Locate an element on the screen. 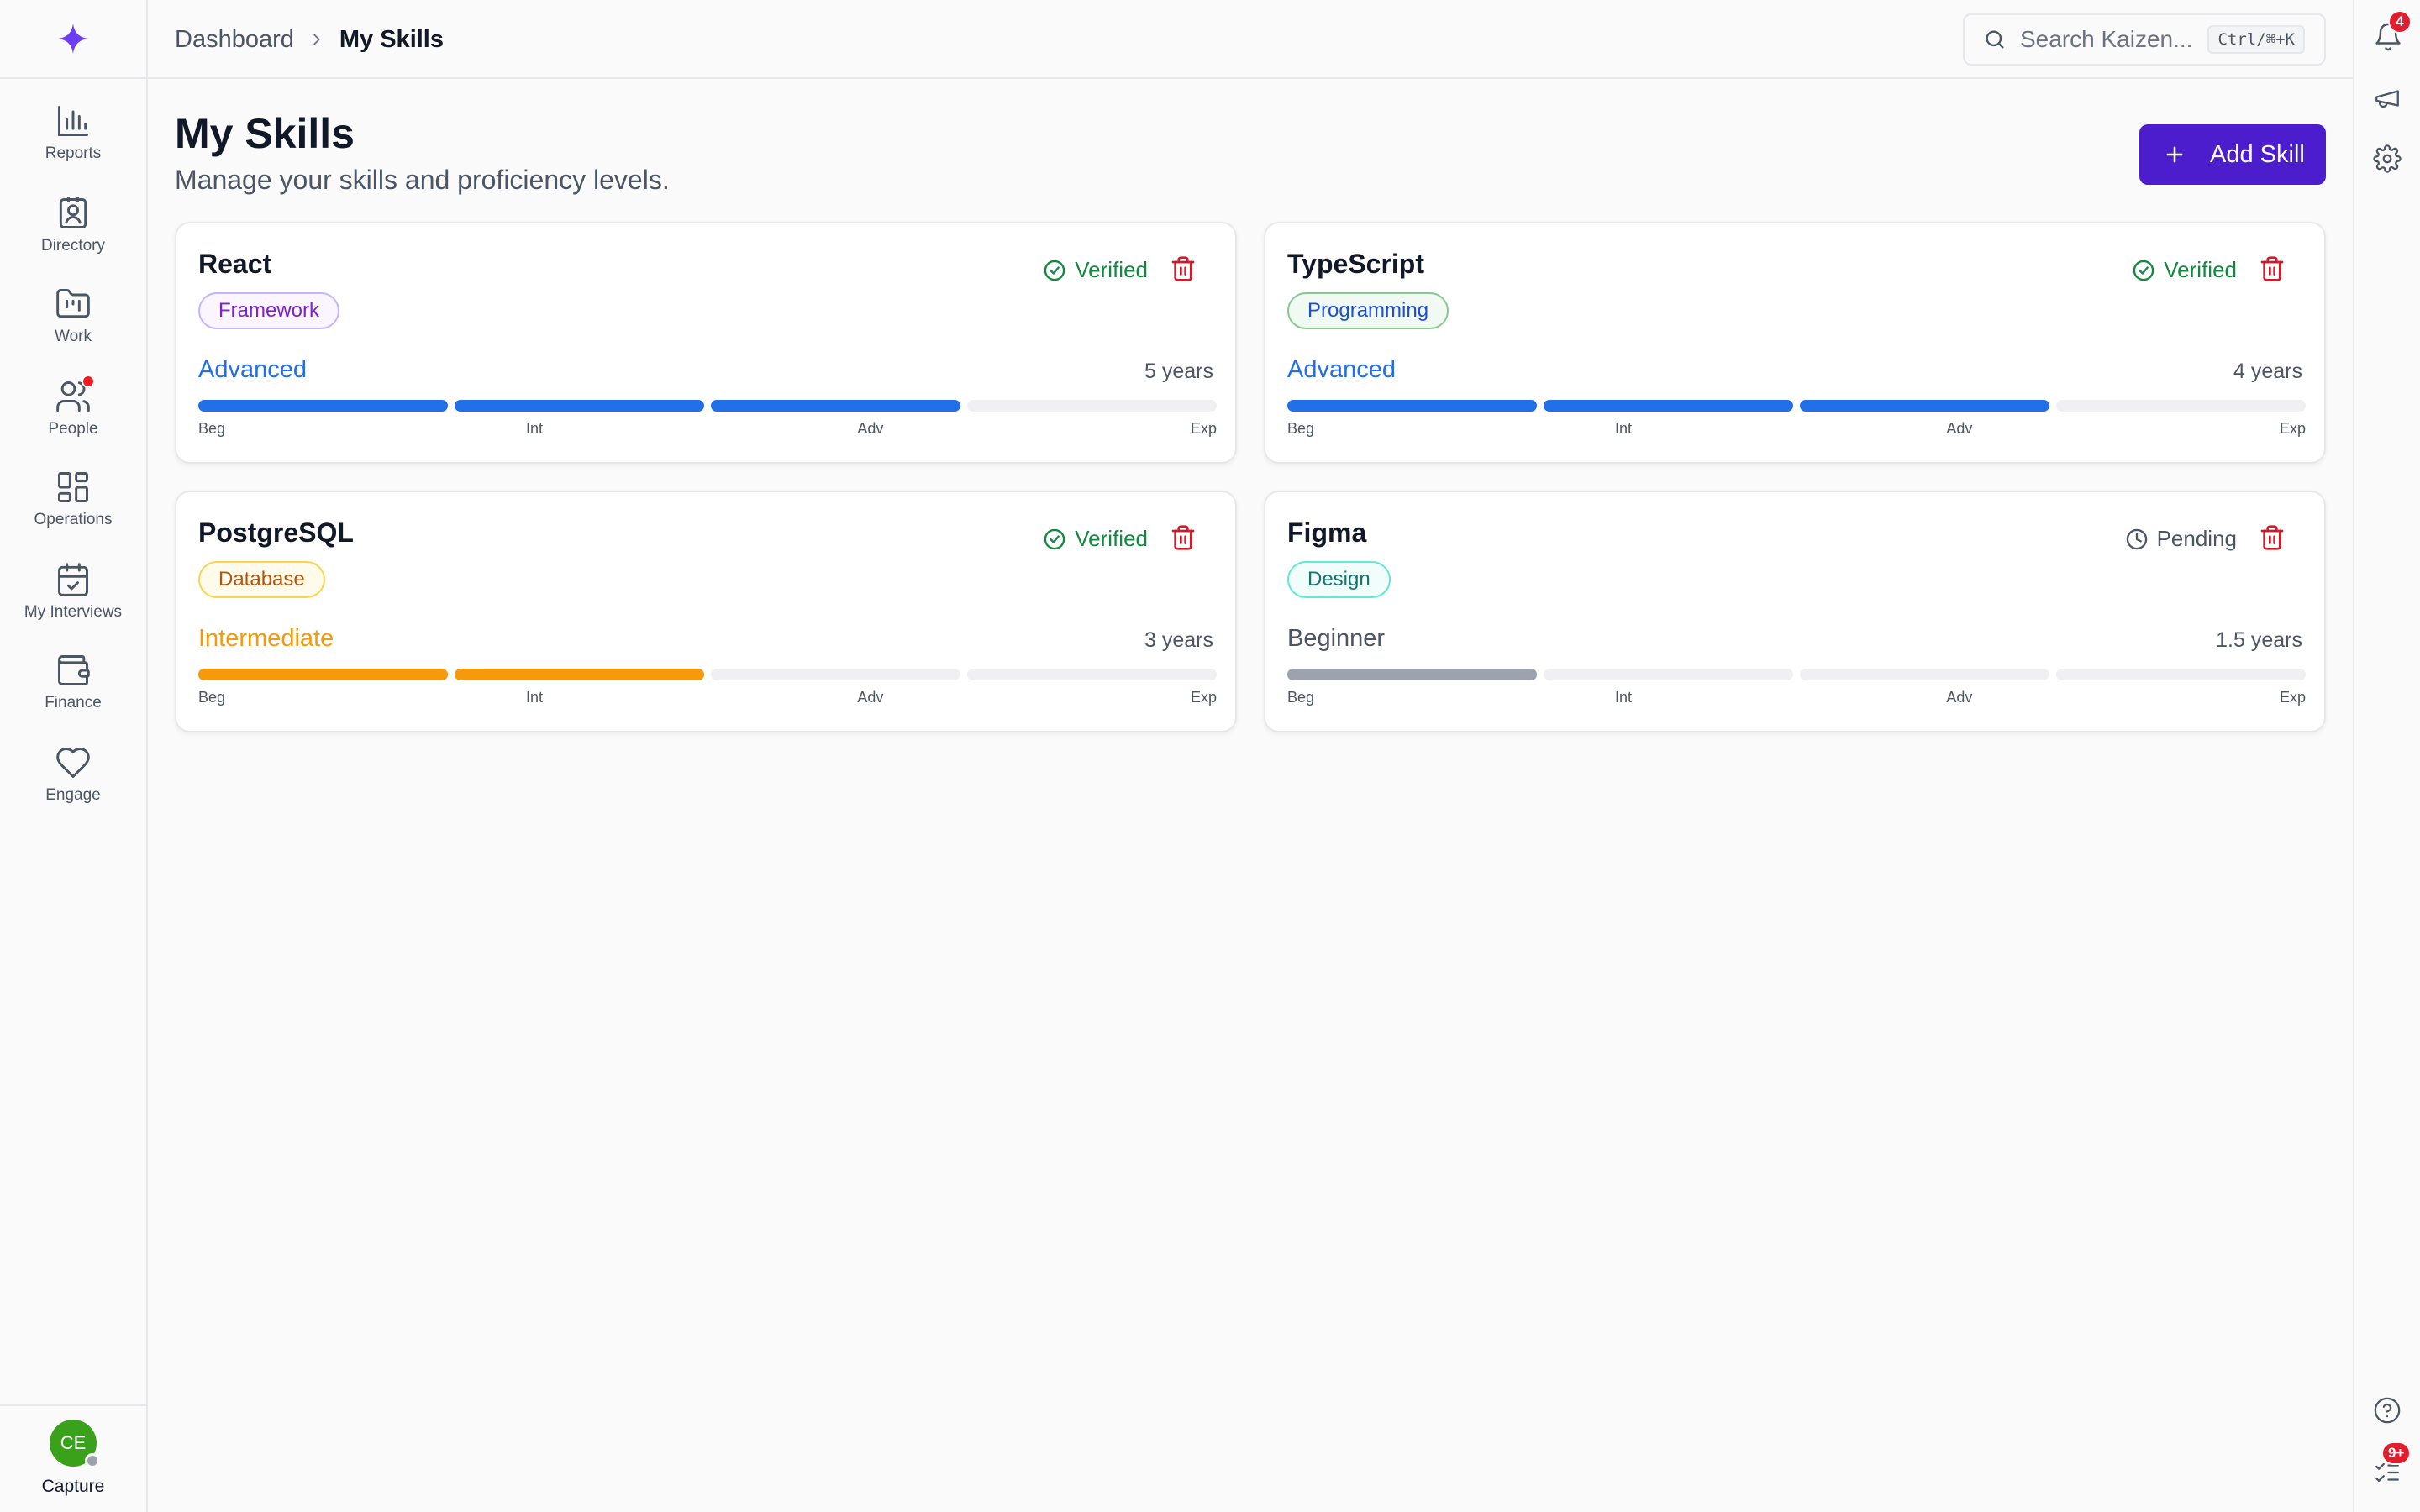 This screenshot has width=2420, height=1512. sidebar-item-operations: Operations is located at coordinates (73, 499).